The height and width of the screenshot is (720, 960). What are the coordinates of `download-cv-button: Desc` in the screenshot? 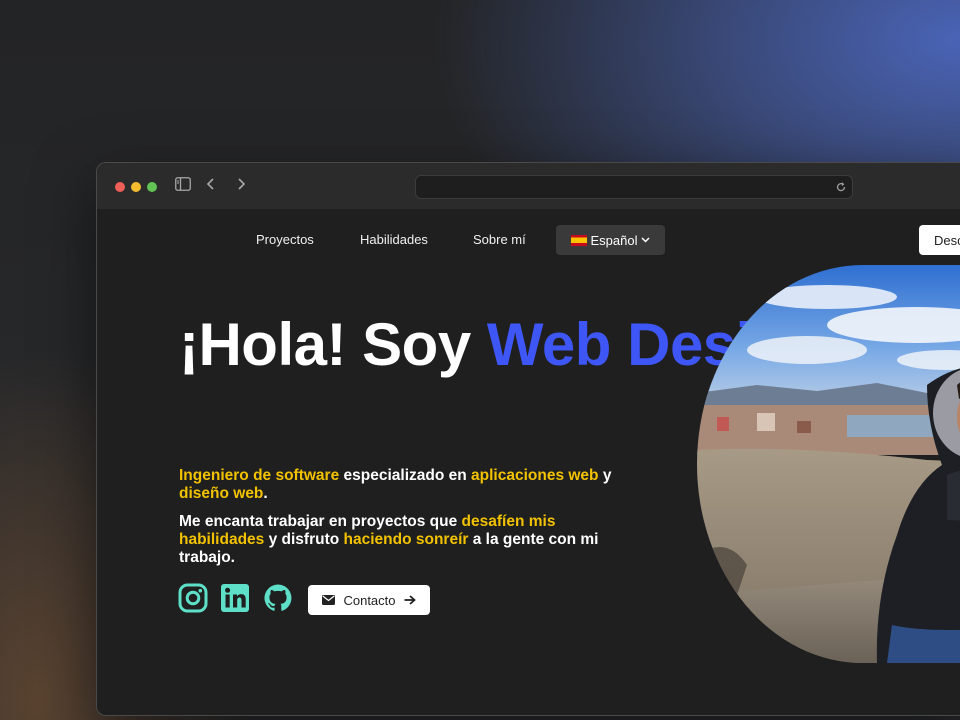 It's located at (939, 240).